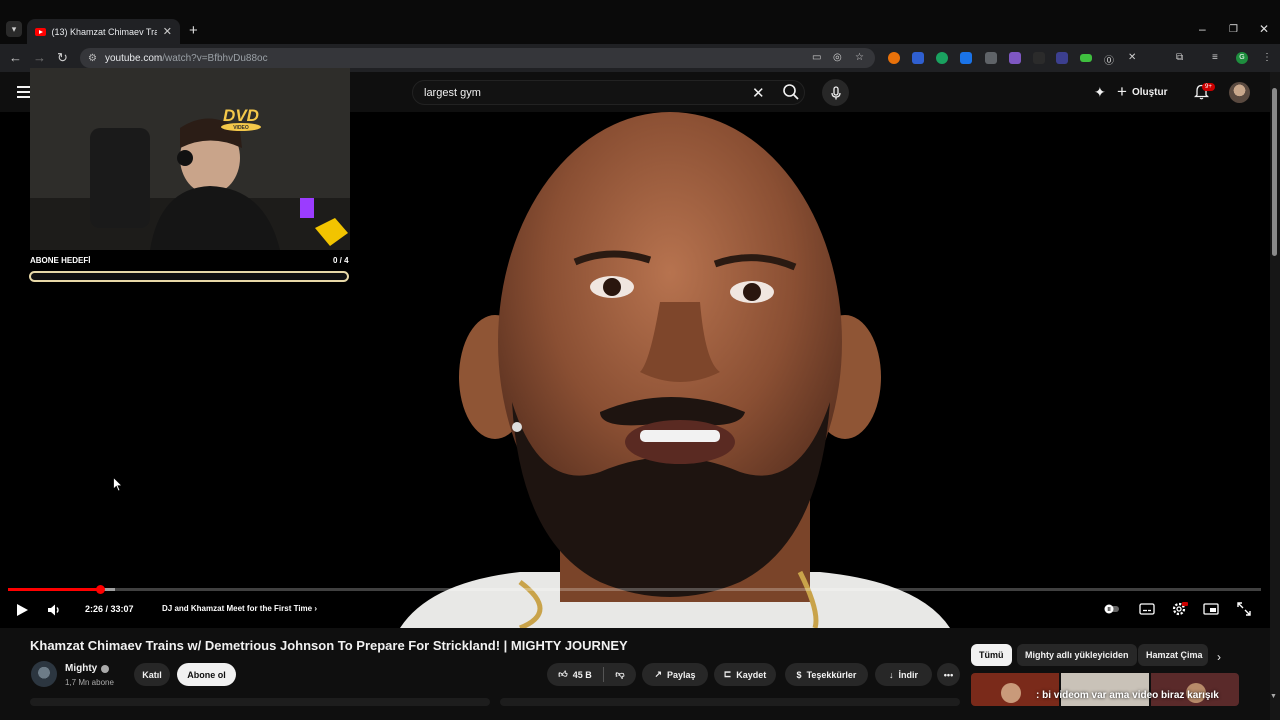 This screenshot has width=1280, height=720. I want to click on subtitles-icon, so click(1147, 609).